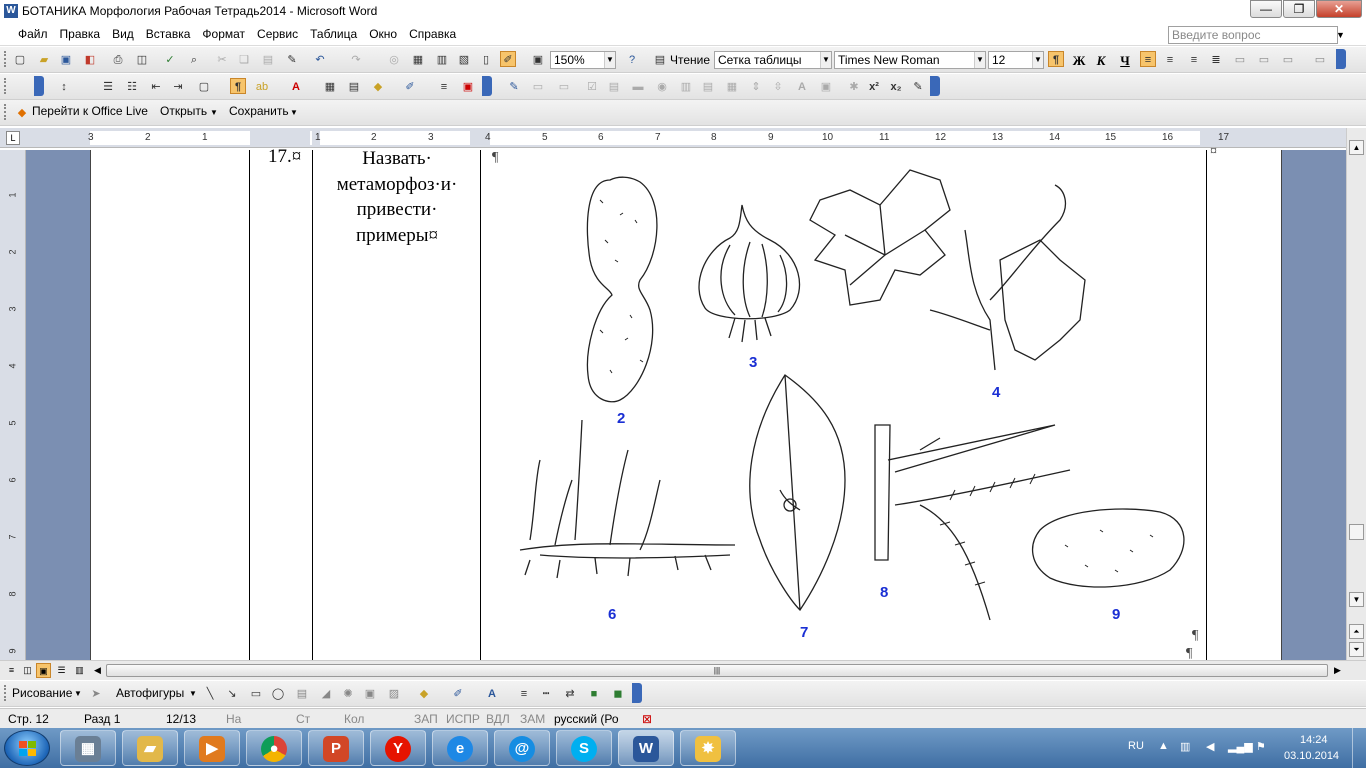 The width and height of the screenshot is (1366, 768). Describe the element at coordinates (238, 86) in the screenshot. I see `paragraph-mark-icon: ¶` at that location.